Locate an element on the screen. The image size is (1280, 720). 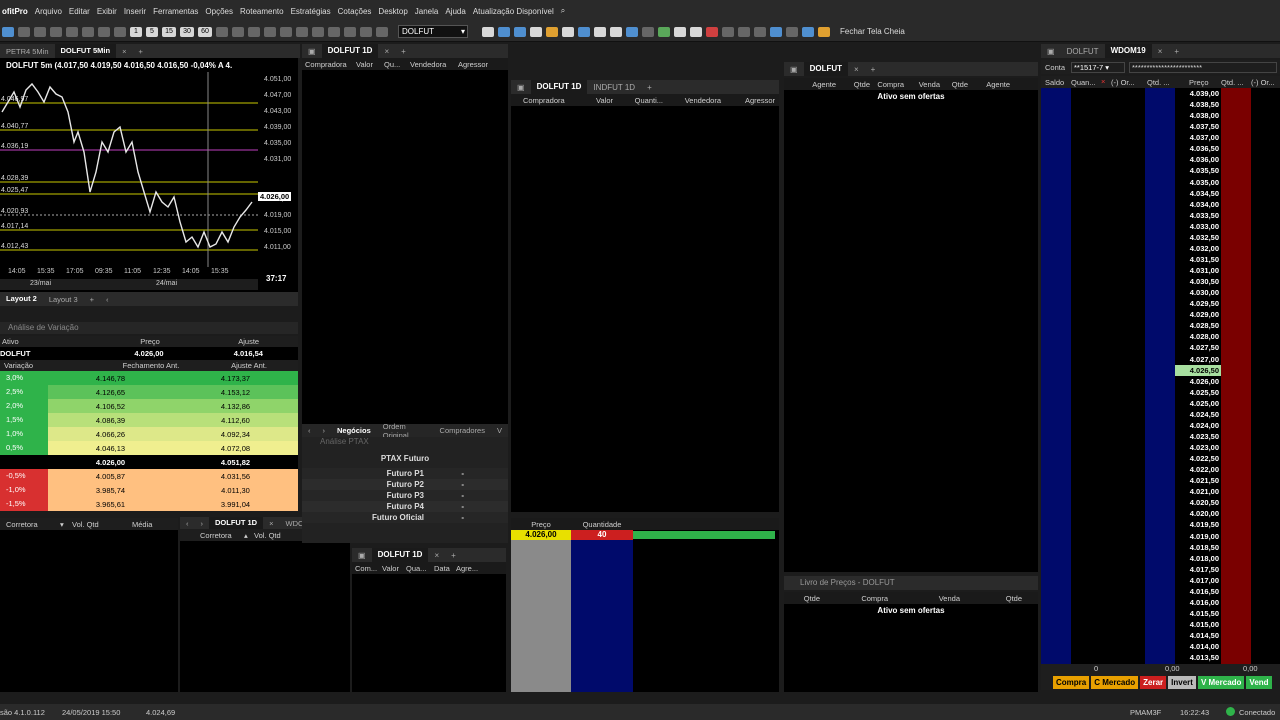
dom-price-cell: 4.027,50 is located at coordinates (1198, 347).